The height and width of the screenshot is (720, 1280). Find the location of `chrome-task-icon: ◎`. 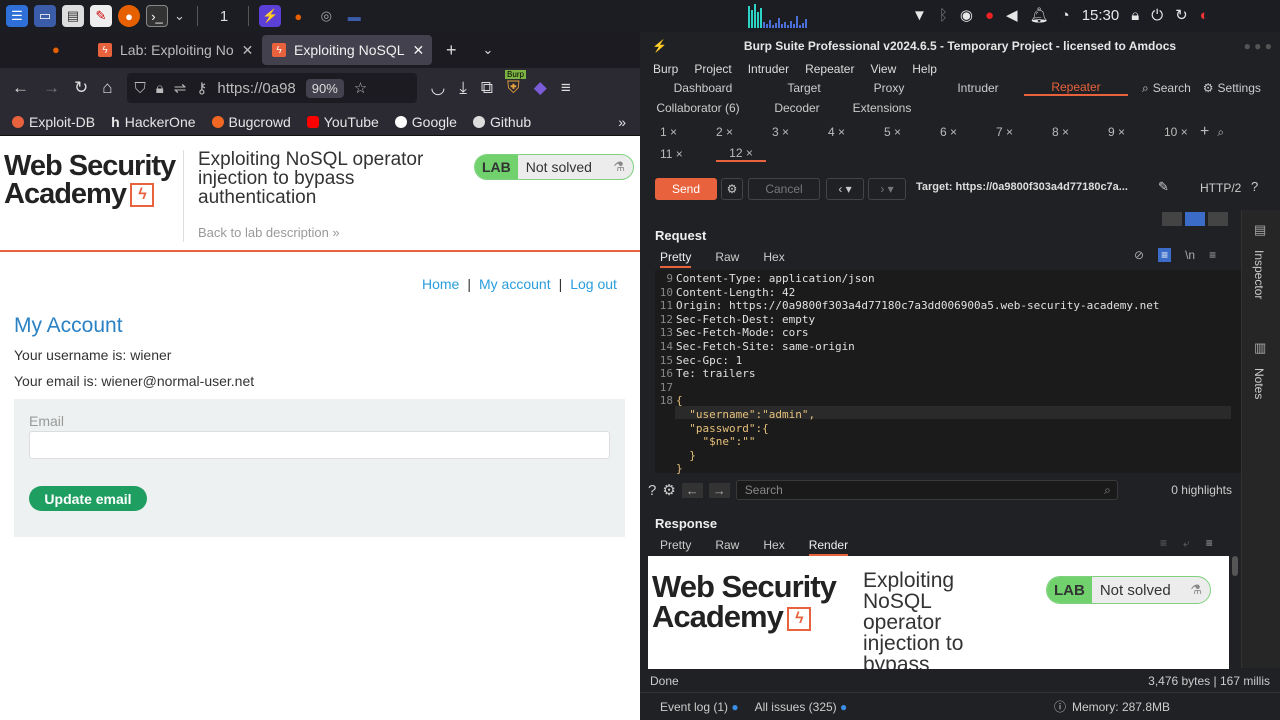

chrome-task-icon: ◎ is located at coordinates (326, 16).